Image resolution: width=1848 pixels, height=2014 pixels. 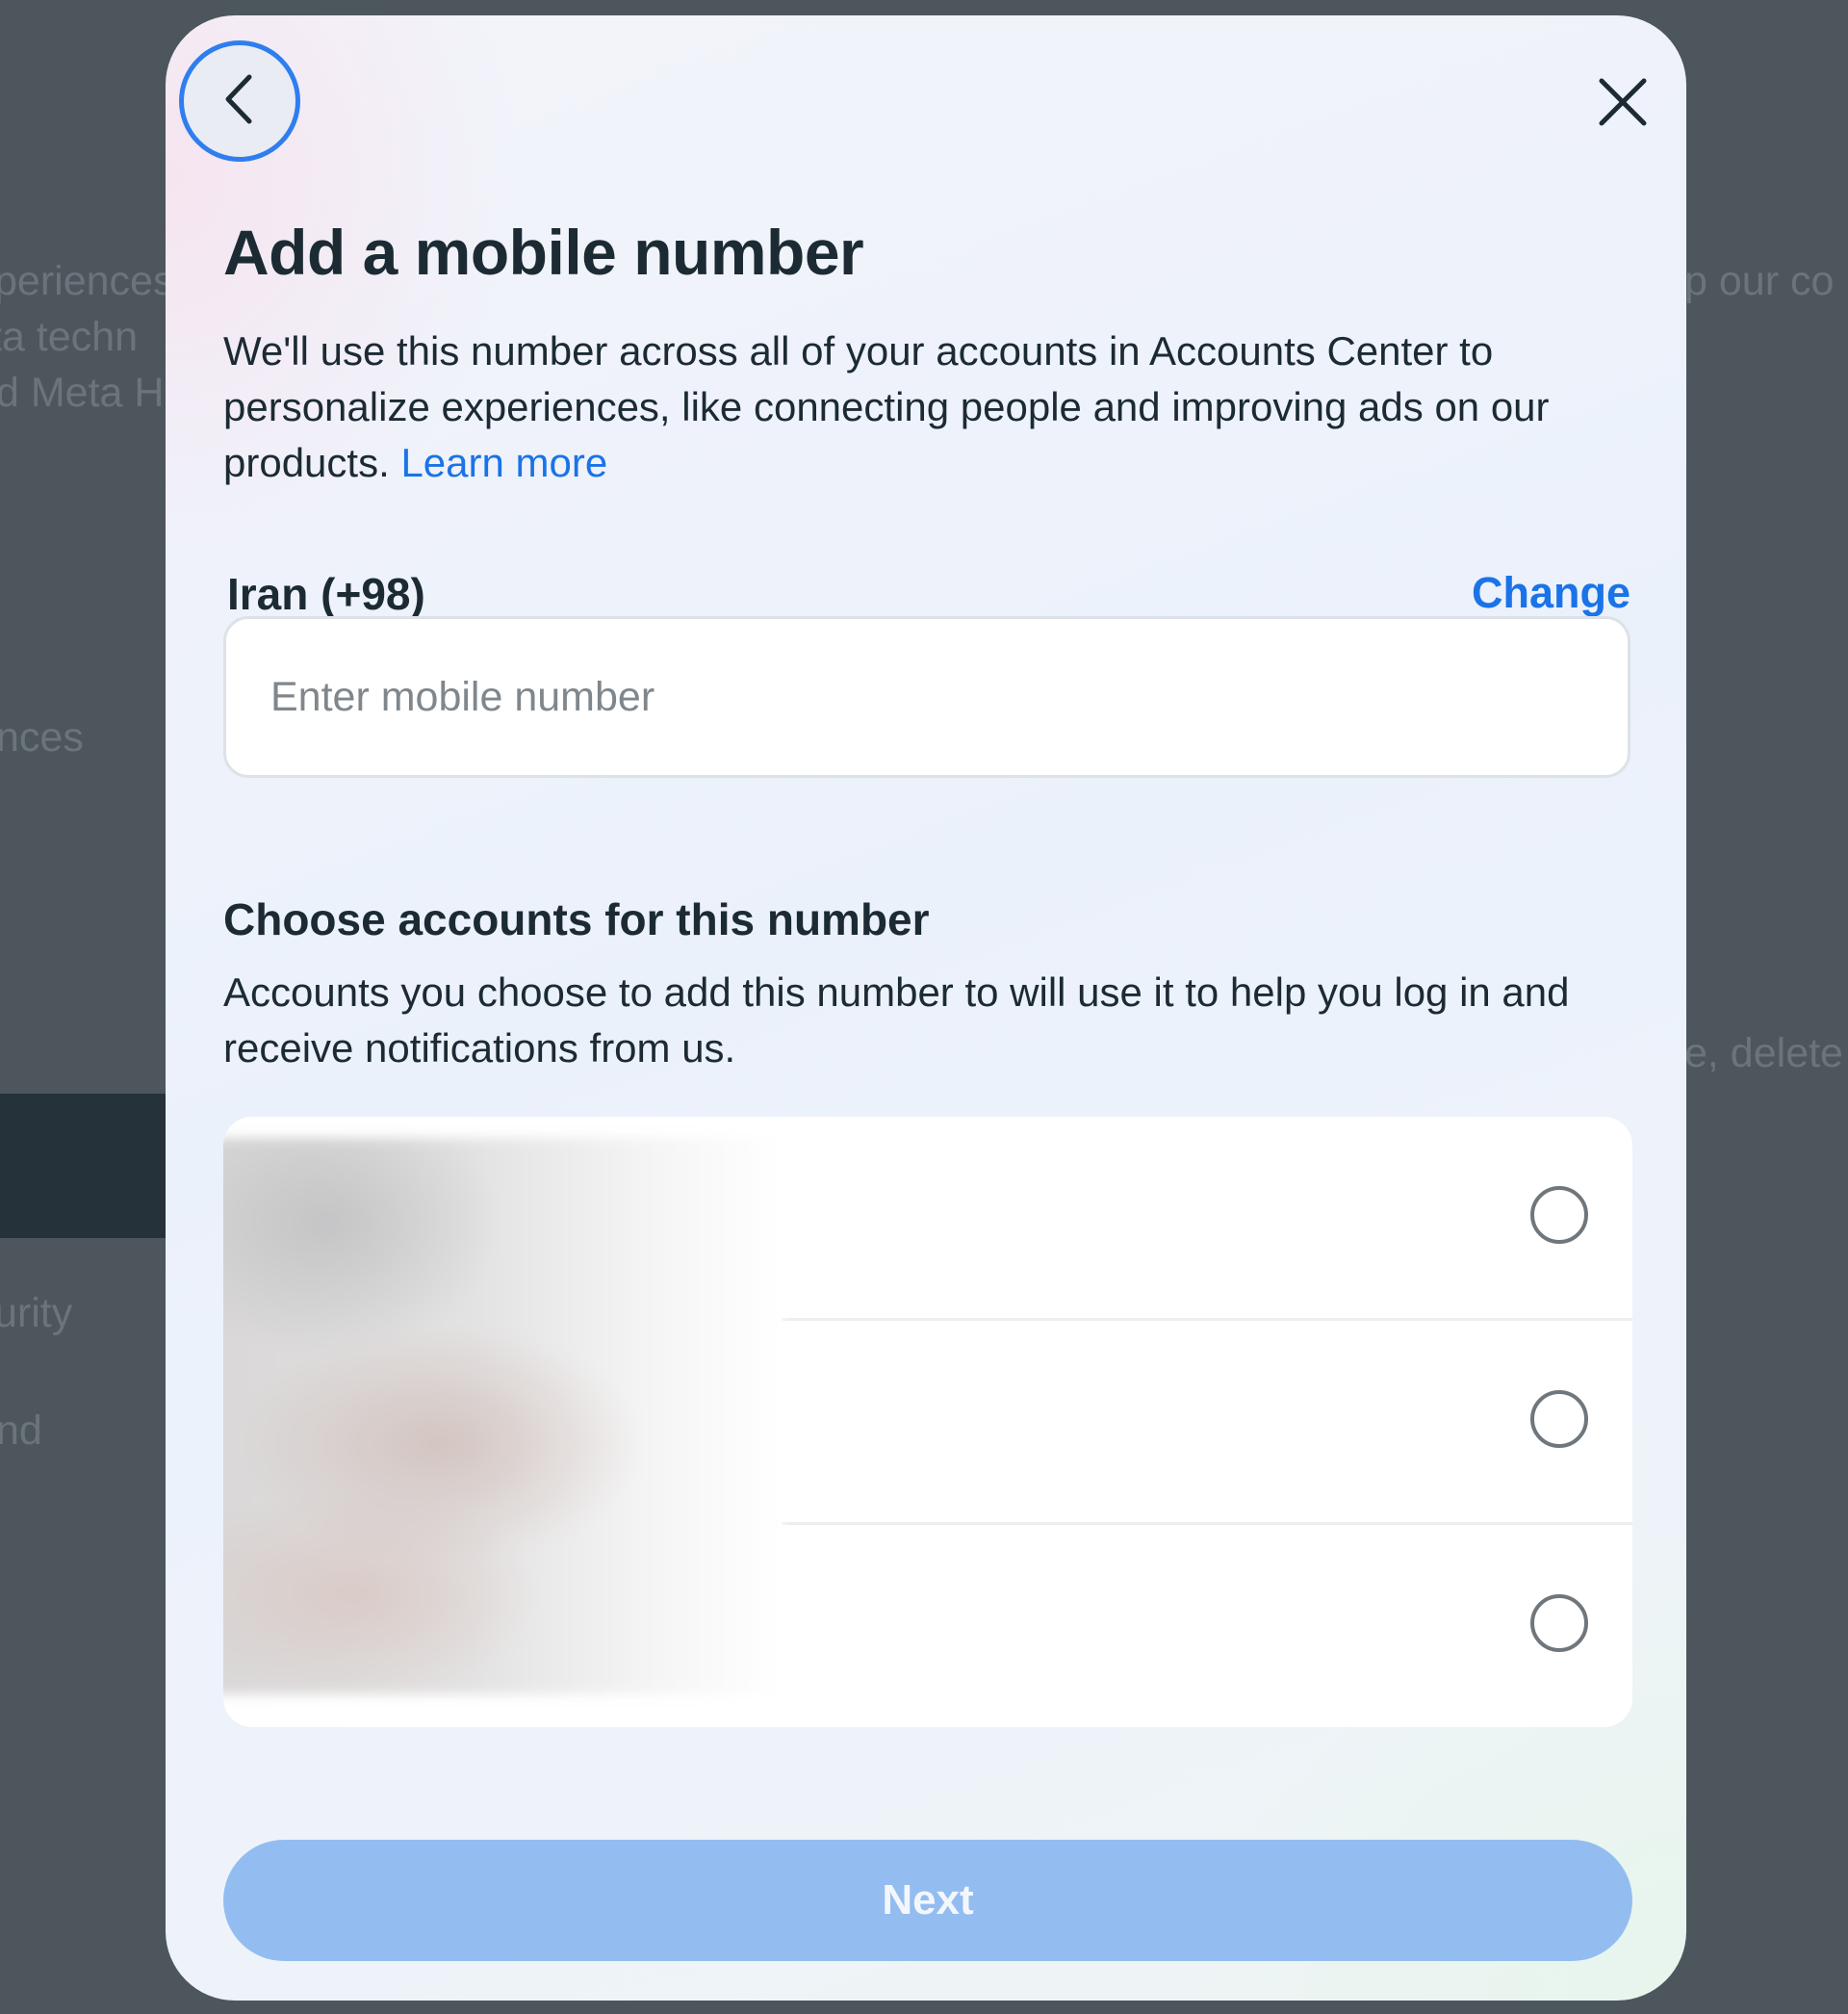 I want to click on background-text: nces, so click(x=42, y=737).